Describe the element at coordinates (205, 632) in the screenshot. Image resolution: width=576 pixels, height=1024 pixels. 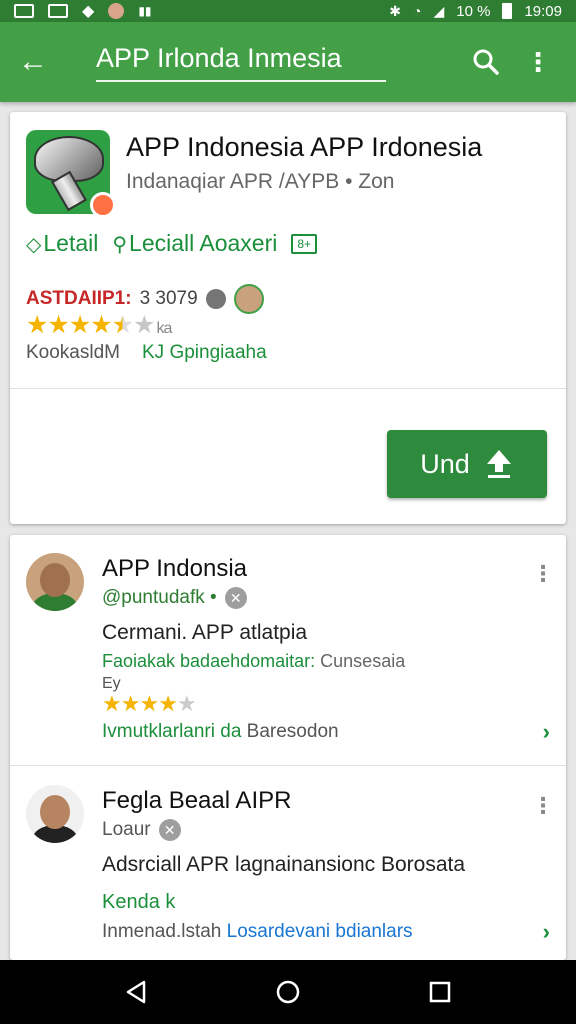
I see `review-title: Cermani. APP atlatpia` at that location.